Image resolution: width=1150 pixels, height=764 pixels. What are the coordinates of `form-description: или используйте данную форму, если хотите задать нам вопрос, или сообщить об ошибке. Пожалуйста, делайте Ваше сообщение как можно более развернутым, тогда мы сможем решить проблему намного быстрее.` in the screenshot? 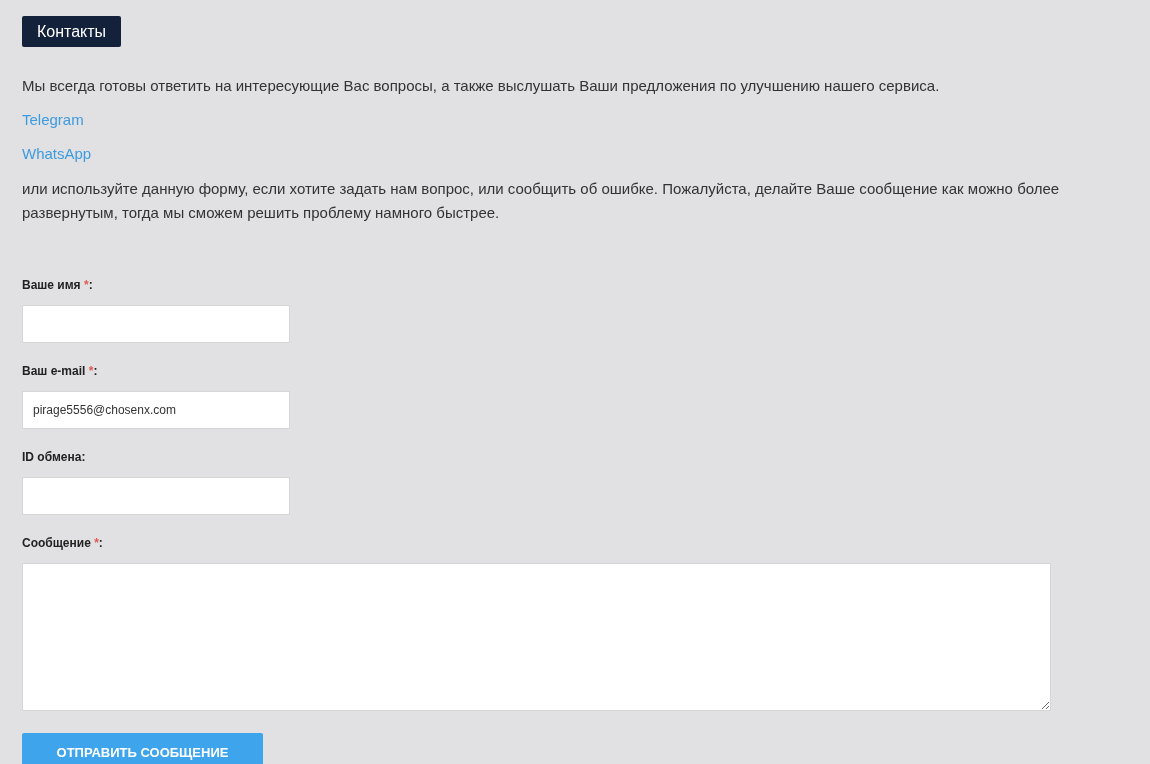 It's located at (541, 201).